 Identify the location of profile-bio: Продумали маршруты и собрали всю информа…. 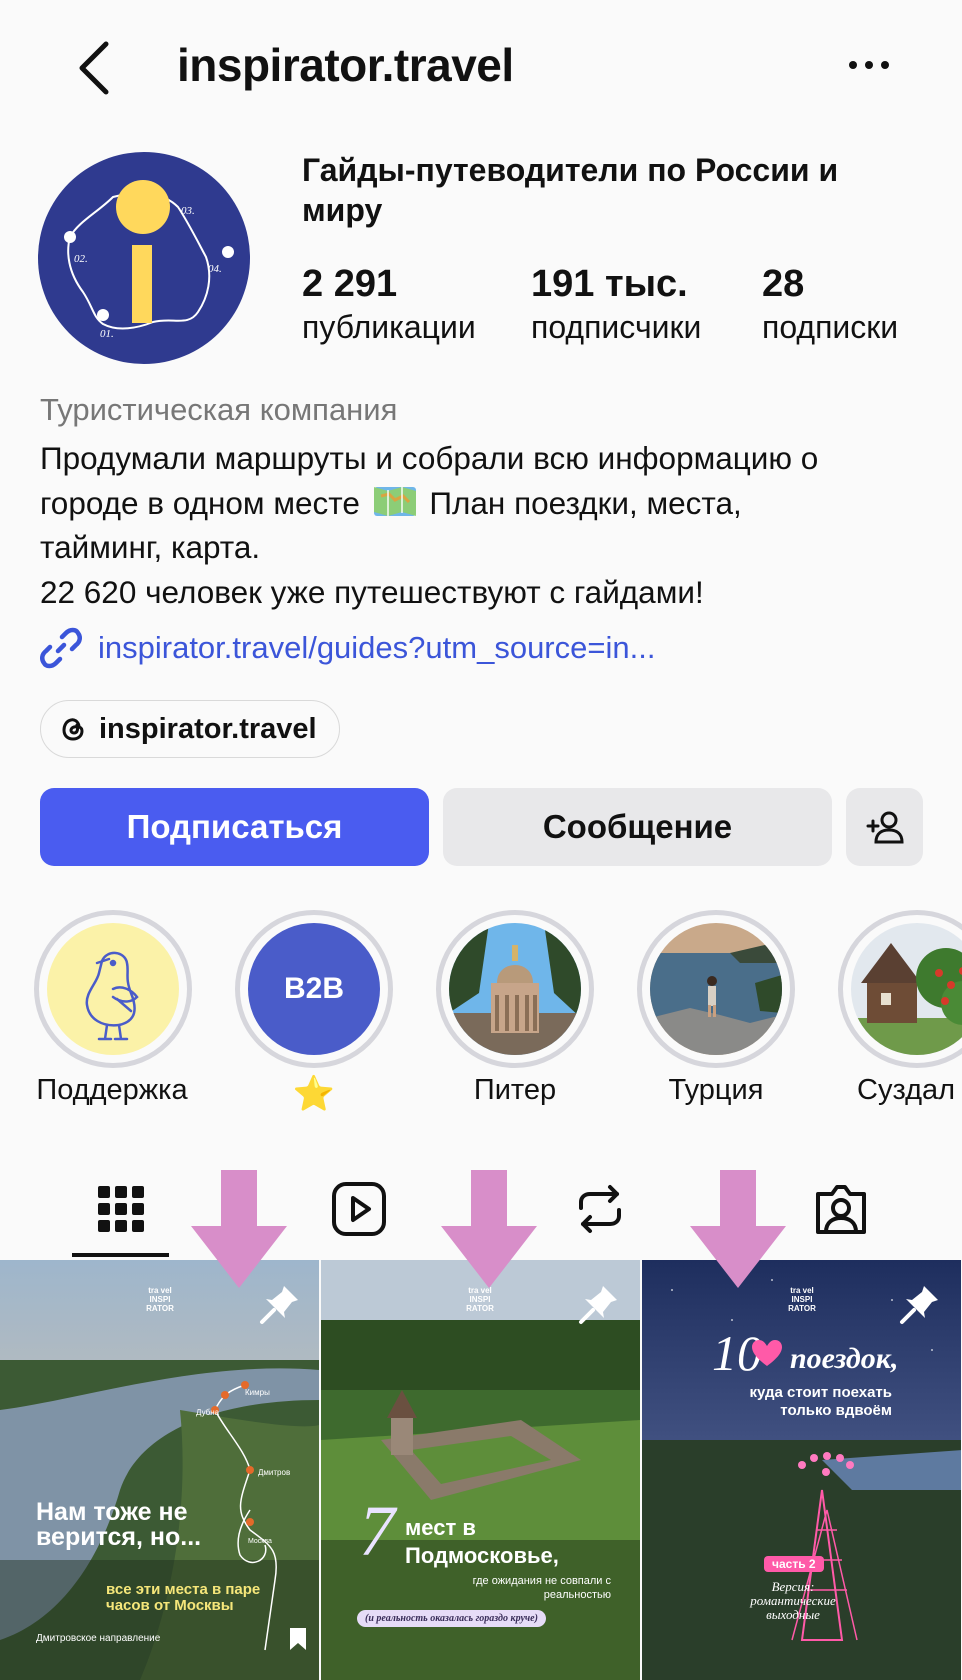
(490, 525).